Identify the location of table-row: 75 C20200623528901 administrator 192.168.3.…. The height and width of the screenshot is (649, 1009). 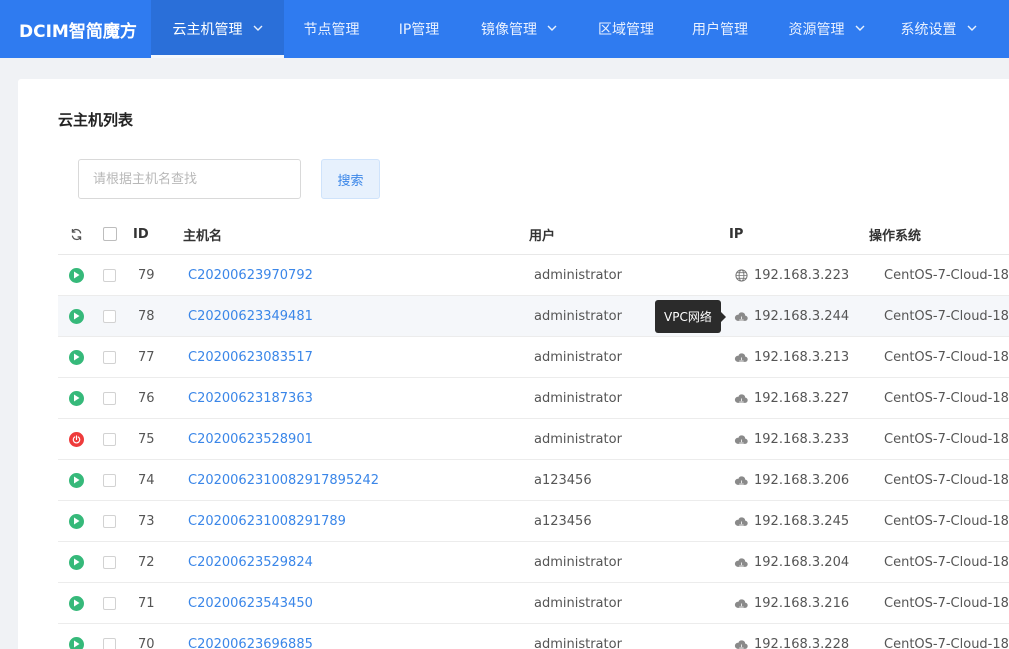
(533, 439).